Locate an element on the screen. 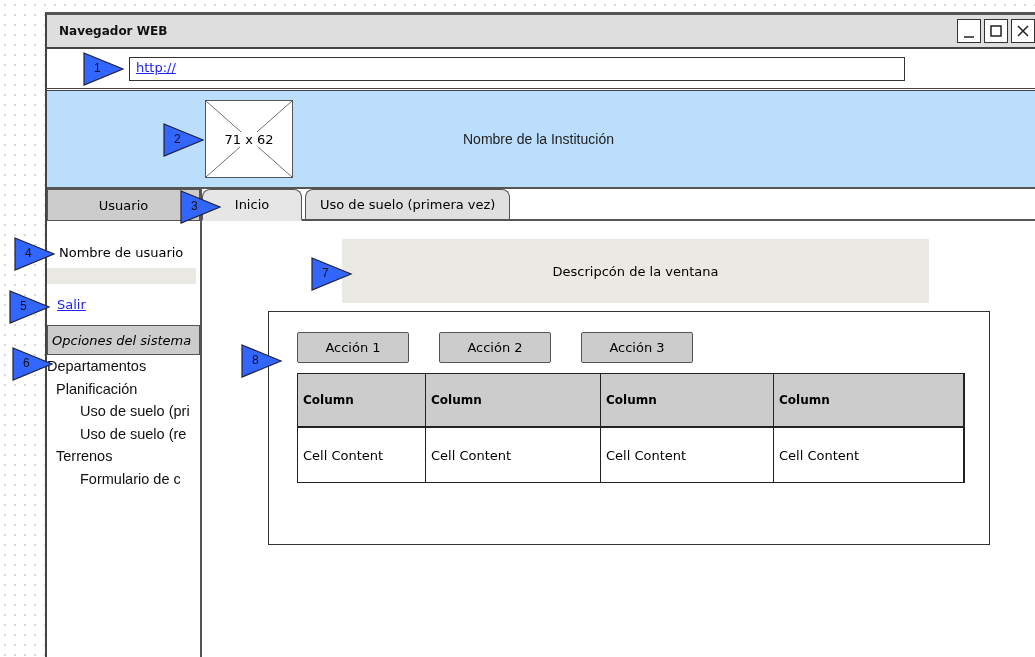 The height and width of the screenshot is (657, 1035). callout-number: 5 is located at coordinates (23, 306).